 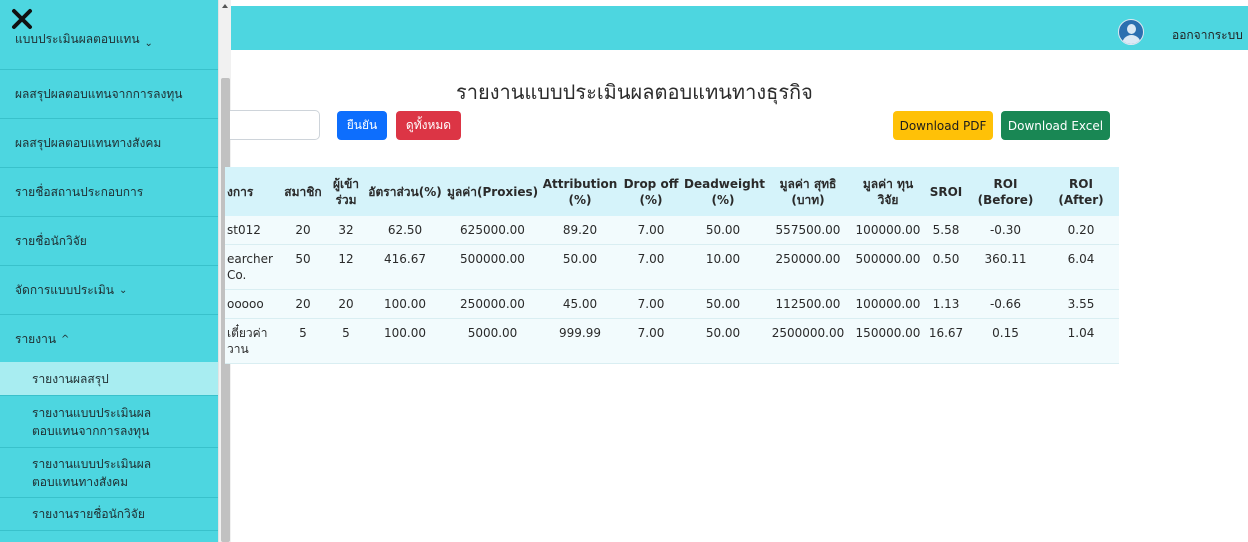 I want to click on table-cell: 10.00, so click(x=723, y=267).